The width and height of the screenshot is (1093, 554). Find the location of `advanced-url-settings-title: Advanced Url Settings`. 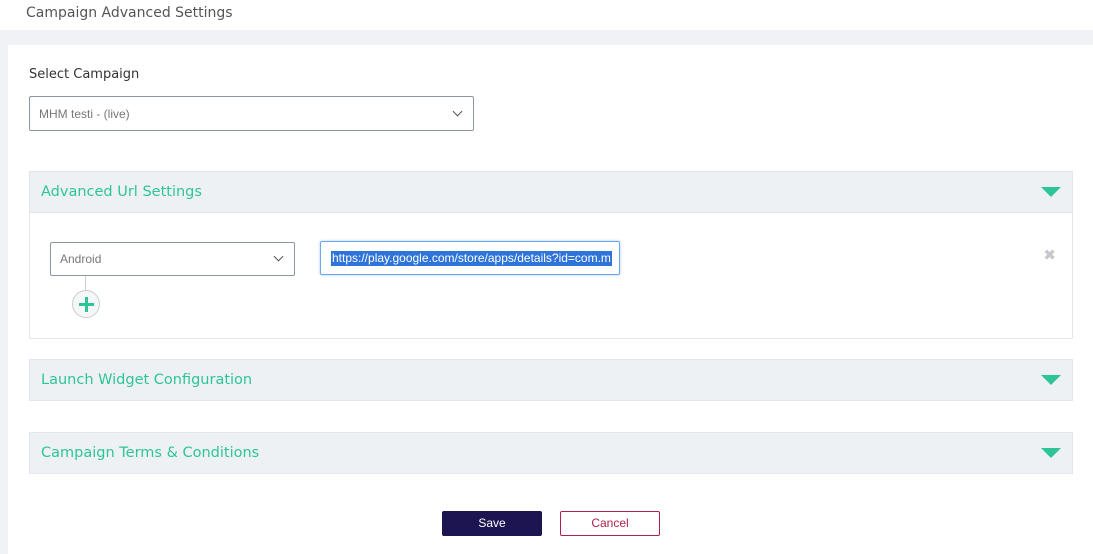

advanced-url-settings-title: Advanced Url Settings is located at coordinates (121, 192).